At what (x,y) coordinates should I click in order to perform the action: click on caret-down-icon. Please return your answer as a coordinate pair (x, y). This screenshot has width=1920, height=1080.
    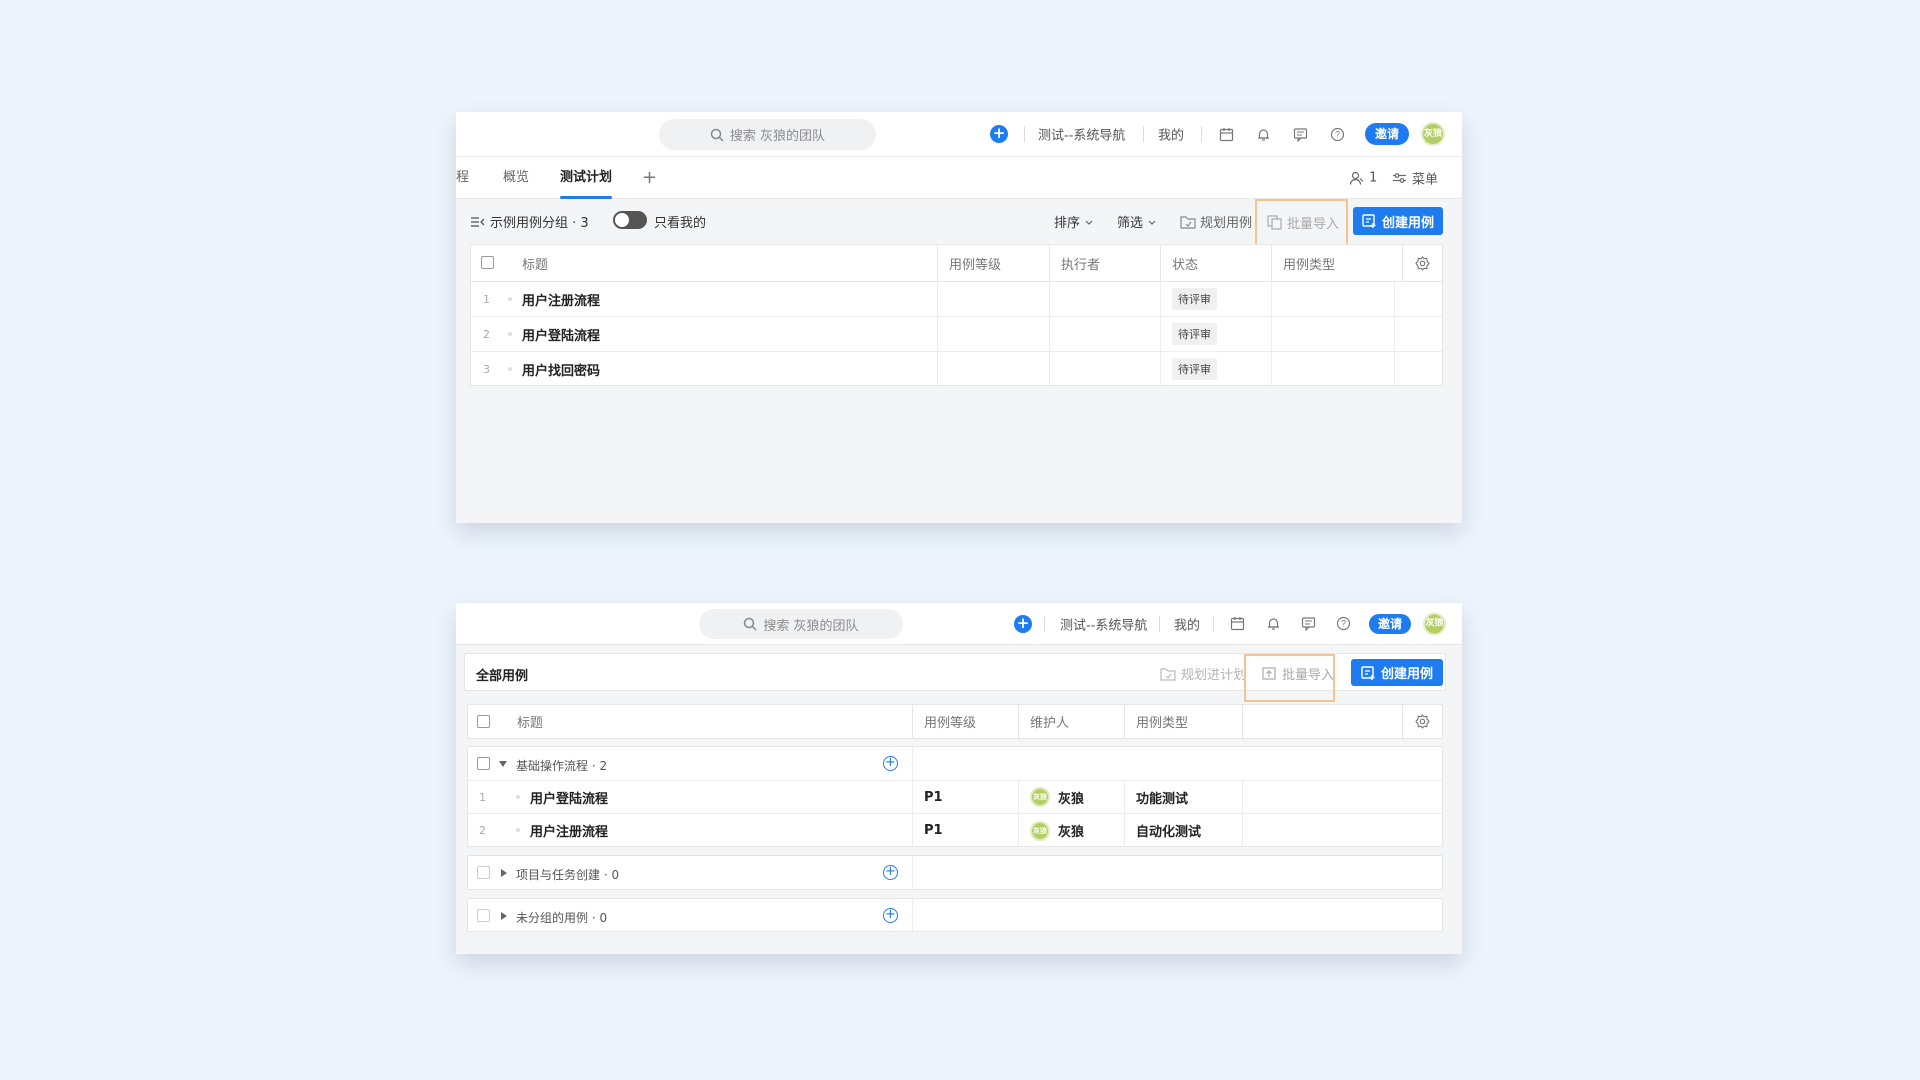
    Looking at the image, I should click on (503, 764).